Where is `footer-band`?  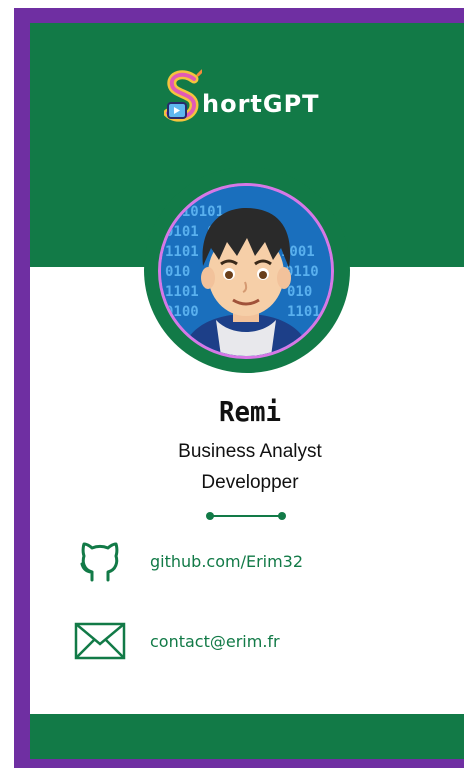 footer-band is located at coordinates (247, 736).